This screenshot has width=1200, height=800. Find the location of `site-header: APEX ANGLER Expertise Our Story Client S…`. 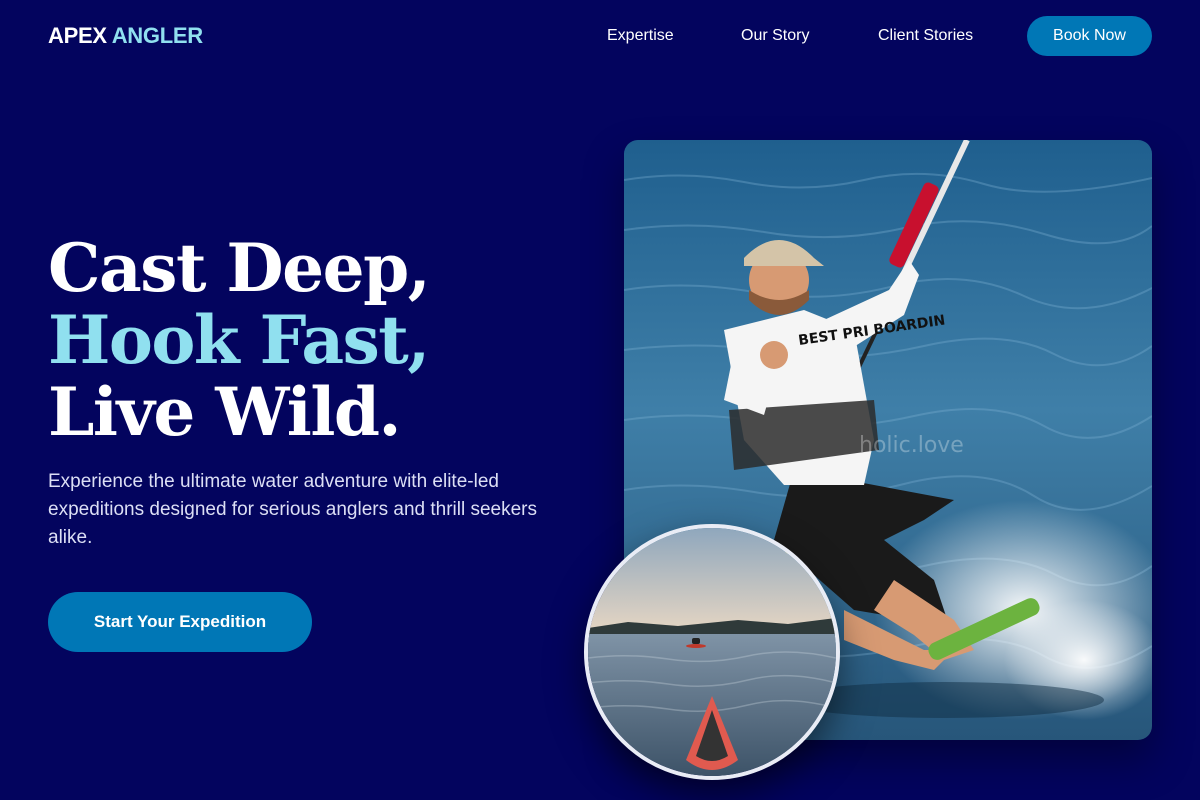

site-header: APEX ANGLER Expertise Our Story Client S… is located at coordinates (600, 36).